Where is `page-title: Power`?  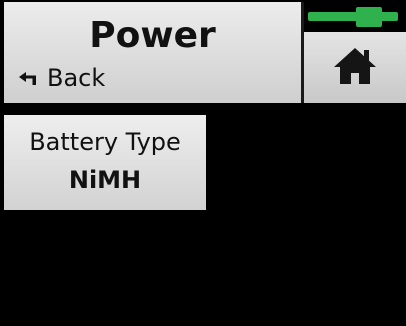 page-title: Power is located at coordinates (152, 35).